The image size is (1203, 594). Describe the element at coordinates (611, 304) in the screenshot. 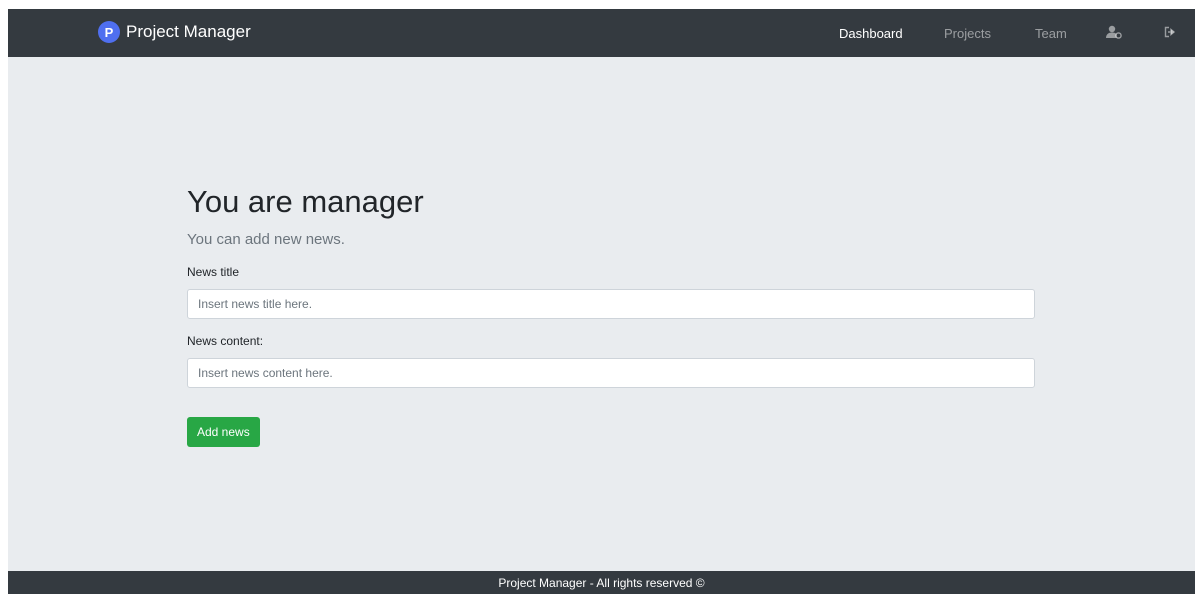

I see `news-title-input` at that location.